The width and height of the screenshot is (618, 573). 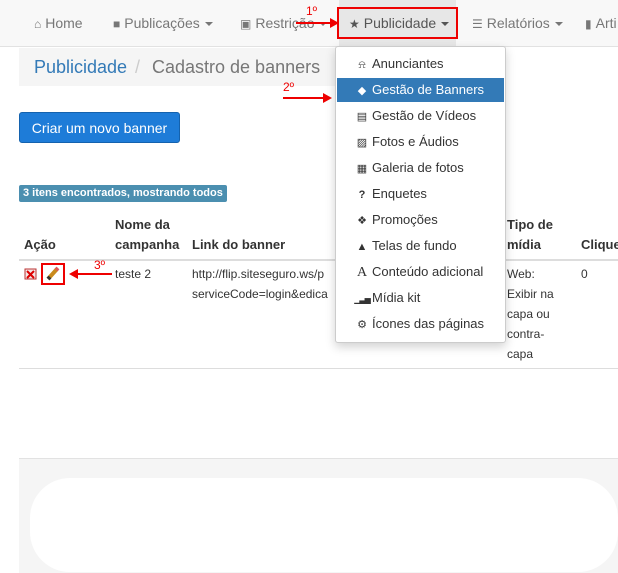 What do you see at coordinates (362, 221) in the screenshot?
I see `gift-icon: ❖` at bounding box center [362, 221].